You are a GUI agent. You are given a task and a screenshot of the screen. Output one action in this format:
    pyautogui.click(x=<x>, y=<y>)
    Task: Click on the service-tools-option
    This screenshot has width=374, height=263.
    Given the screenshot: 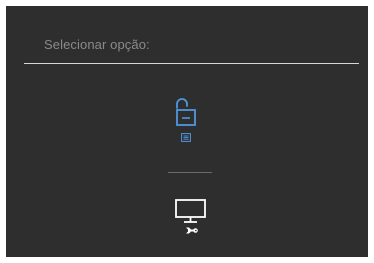 What is the action you would take?
    pyautogui.click(x=191, y=217)
    